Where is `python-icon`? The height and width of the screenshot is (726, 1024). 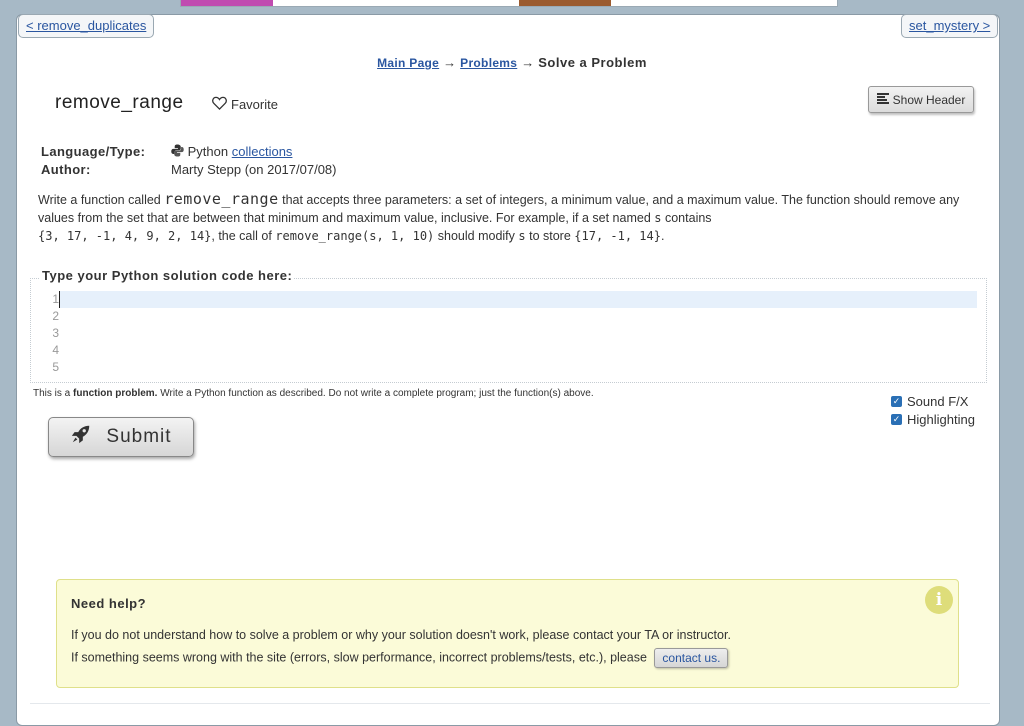 python-icon is located at coordinates (179, 151).